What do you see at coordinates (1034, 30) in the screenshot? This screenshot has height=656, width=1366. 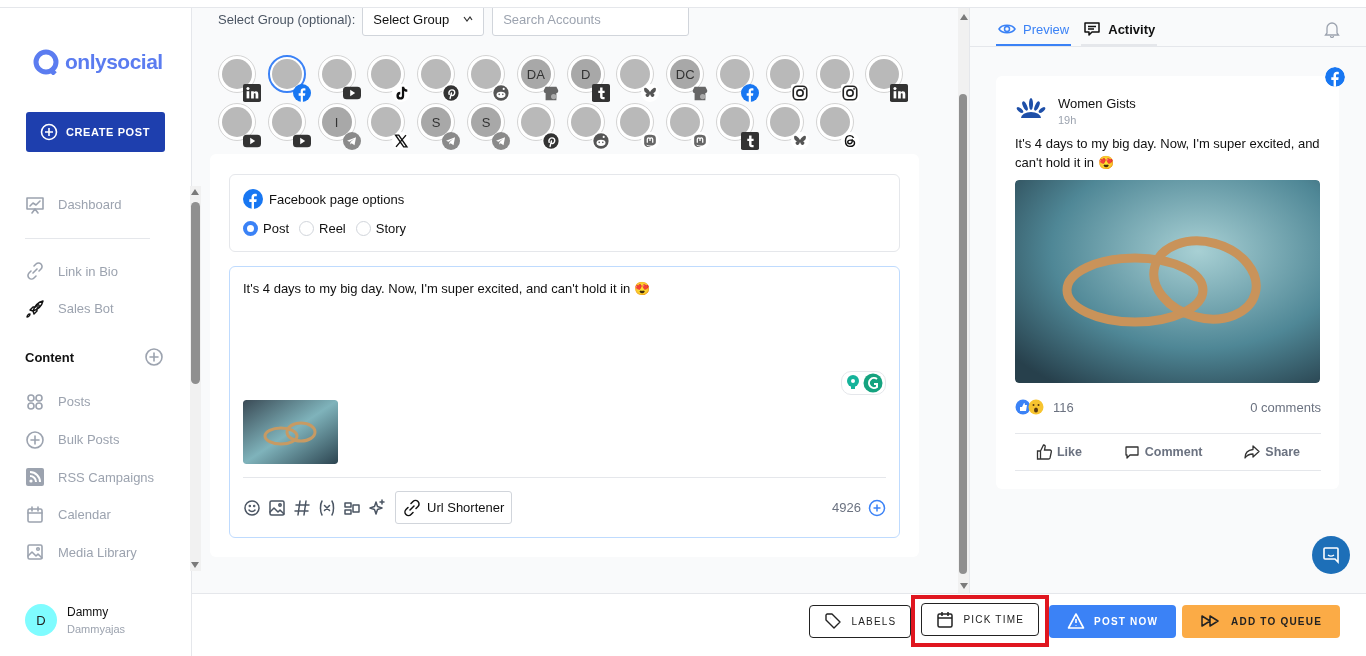 I see `panel-tab: Preview` at bounding box center [1034, 30].